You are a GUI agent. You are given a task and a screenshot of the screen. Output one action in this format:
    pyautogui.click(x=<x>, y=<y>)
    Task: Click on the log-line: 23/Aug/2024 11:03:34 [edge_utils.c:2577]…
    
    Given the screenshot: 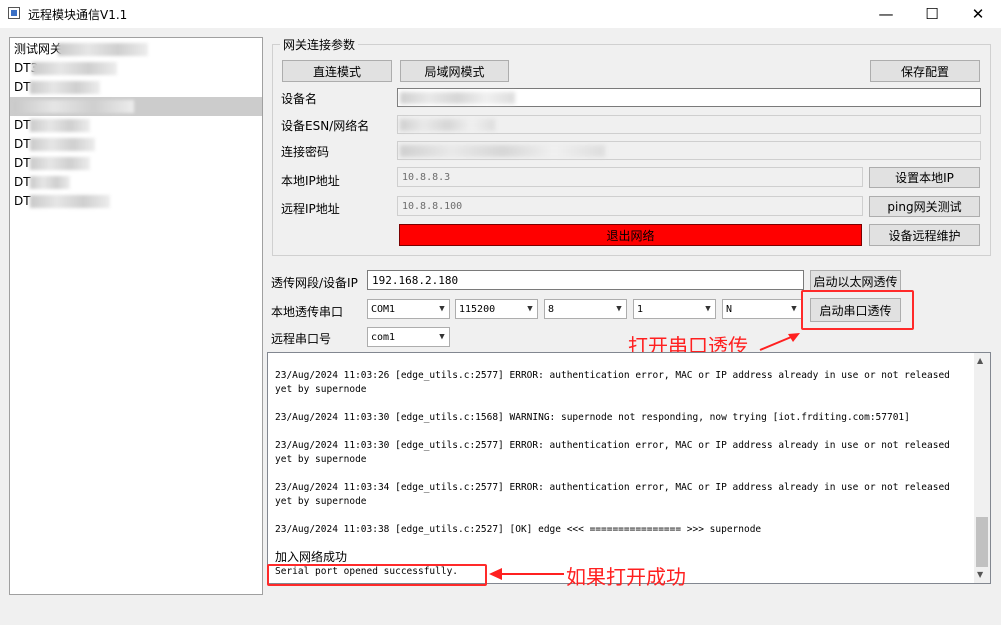 What is the action you would take?
    pyautogui.click(x=615, y=494)
    